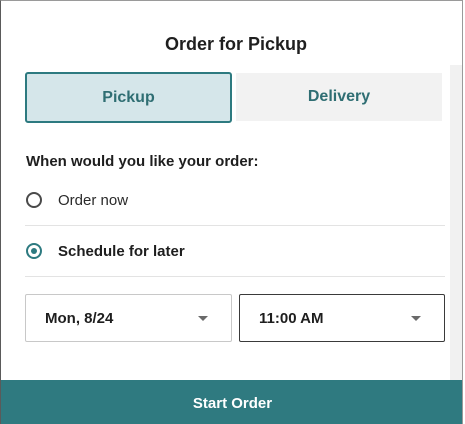 The width and height of the screenshot is (465, 424). What do you see at coordinates (93, 200) in the screenshot?
I see `order-now-label: Order now` at bounding box center [93, 200].